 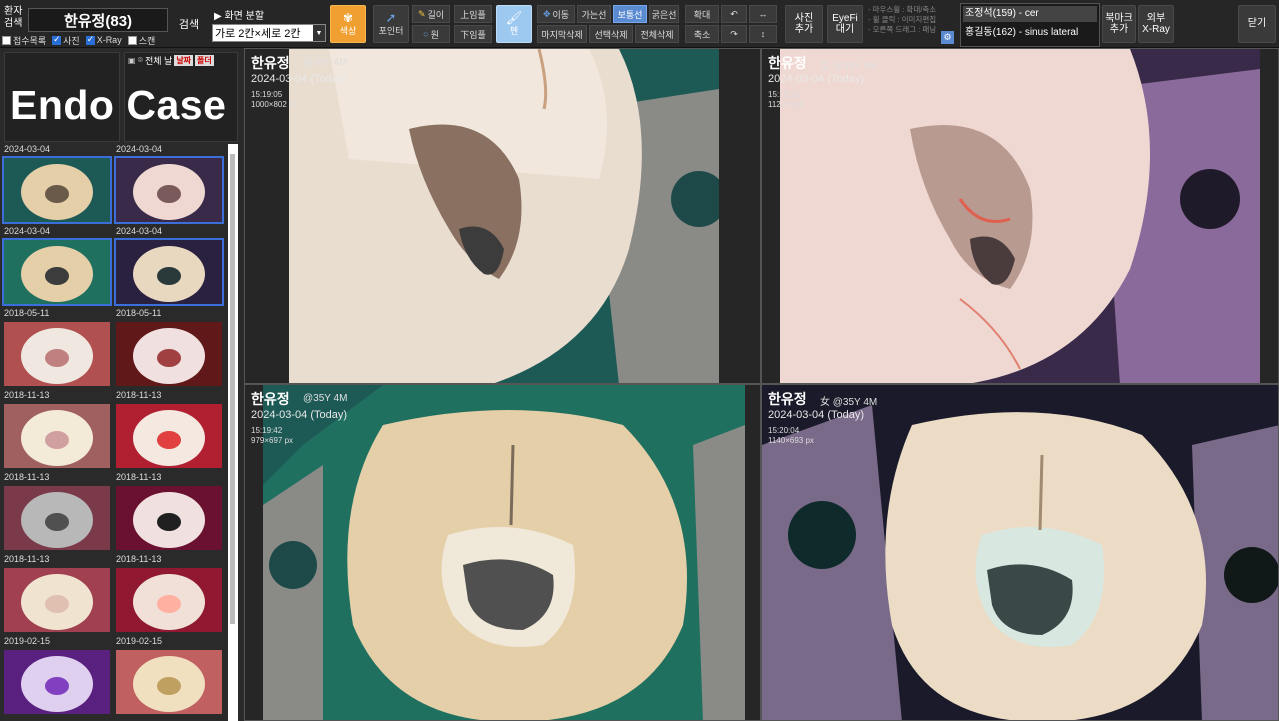 I want to click on pen-button: 🖌 펜, so click(x=514, y=24).